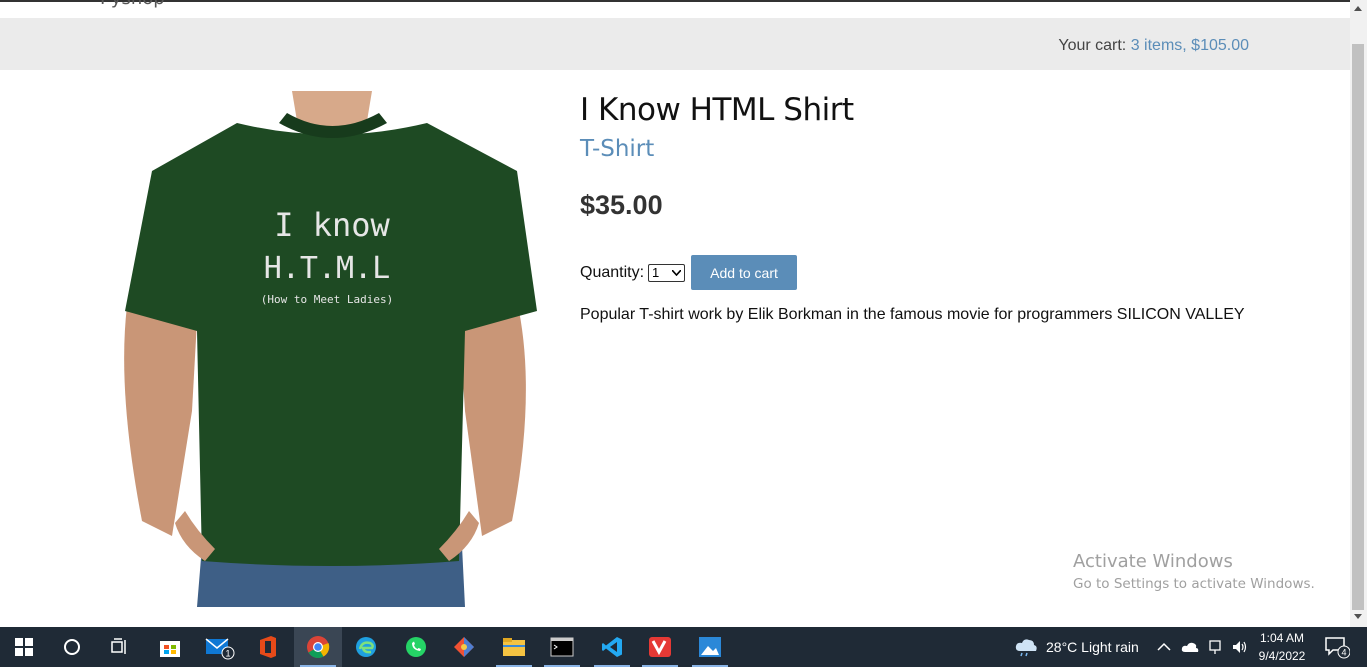 This screenshot has width=1367, height=667. I want to click on scroll-down-icon, so click(1358, 616).